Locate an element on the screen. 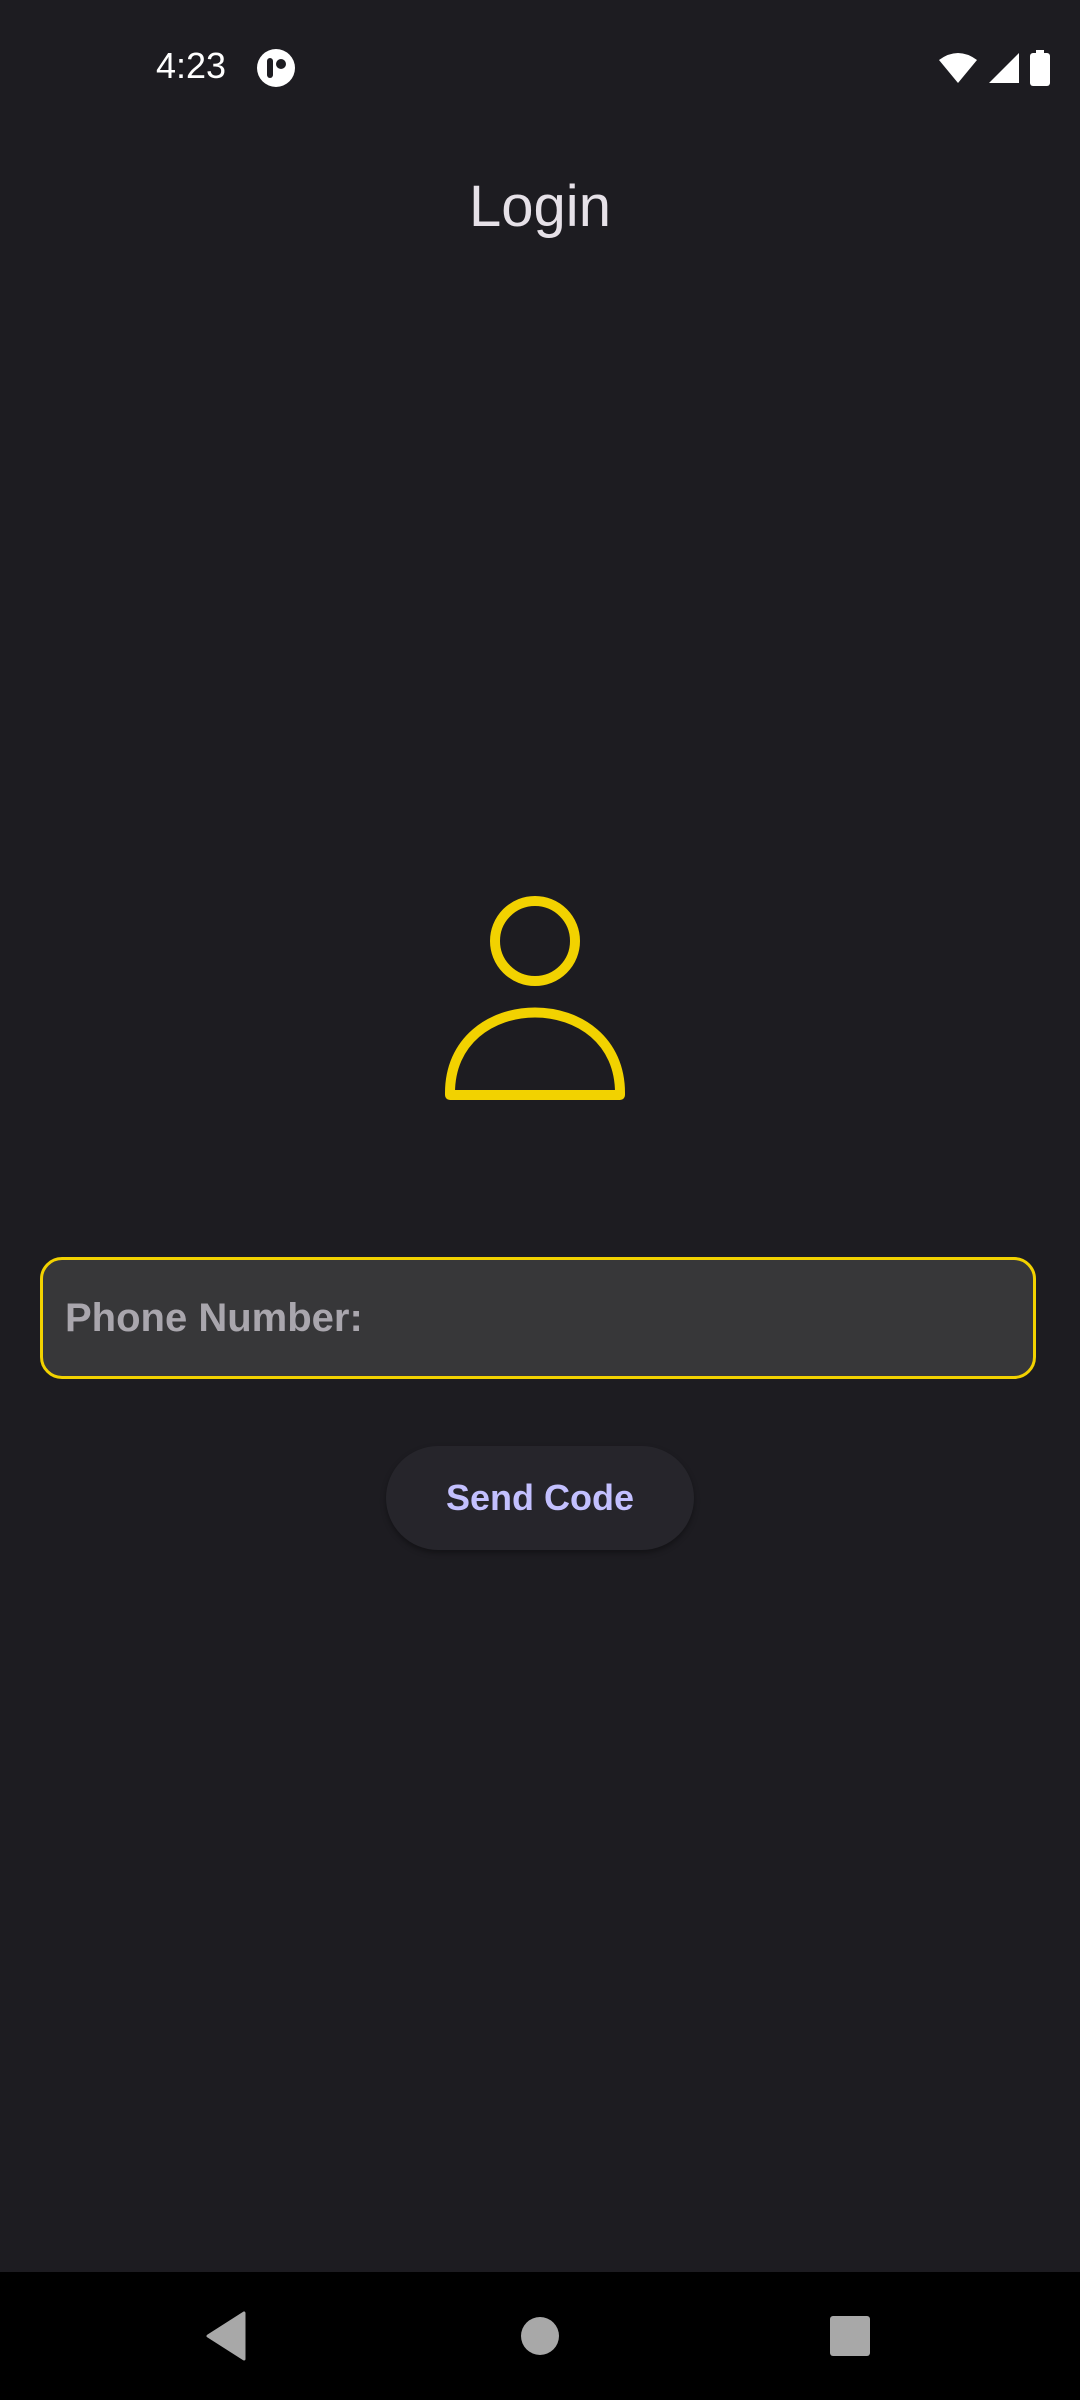 Image resolution: width=1080 pixels, height=2400 pixels. status-time: 4:23 is located at coordinates (191, 65).